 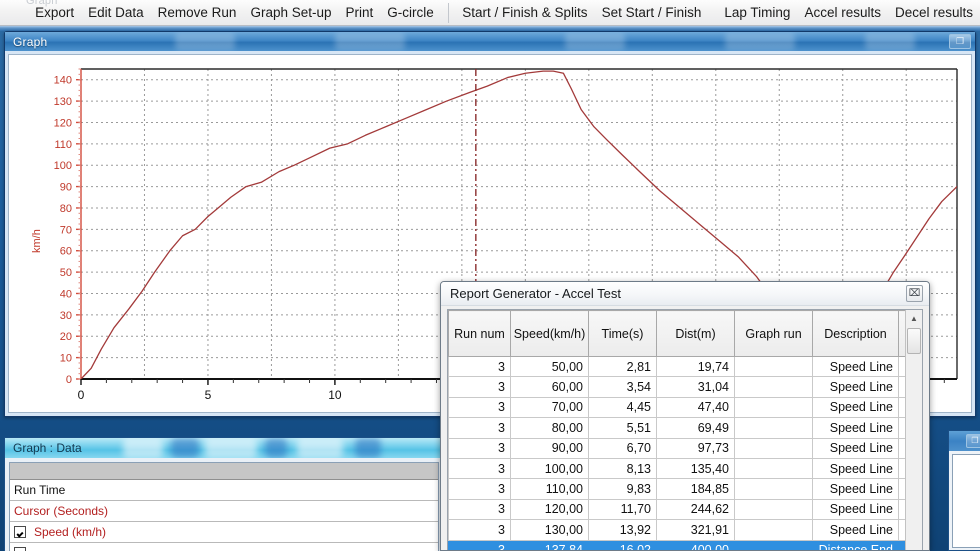 What do you see at coordinates (549, 544) in the screenshot?
I see `speed-cell: 137,84` at bounding box center [549, 544].